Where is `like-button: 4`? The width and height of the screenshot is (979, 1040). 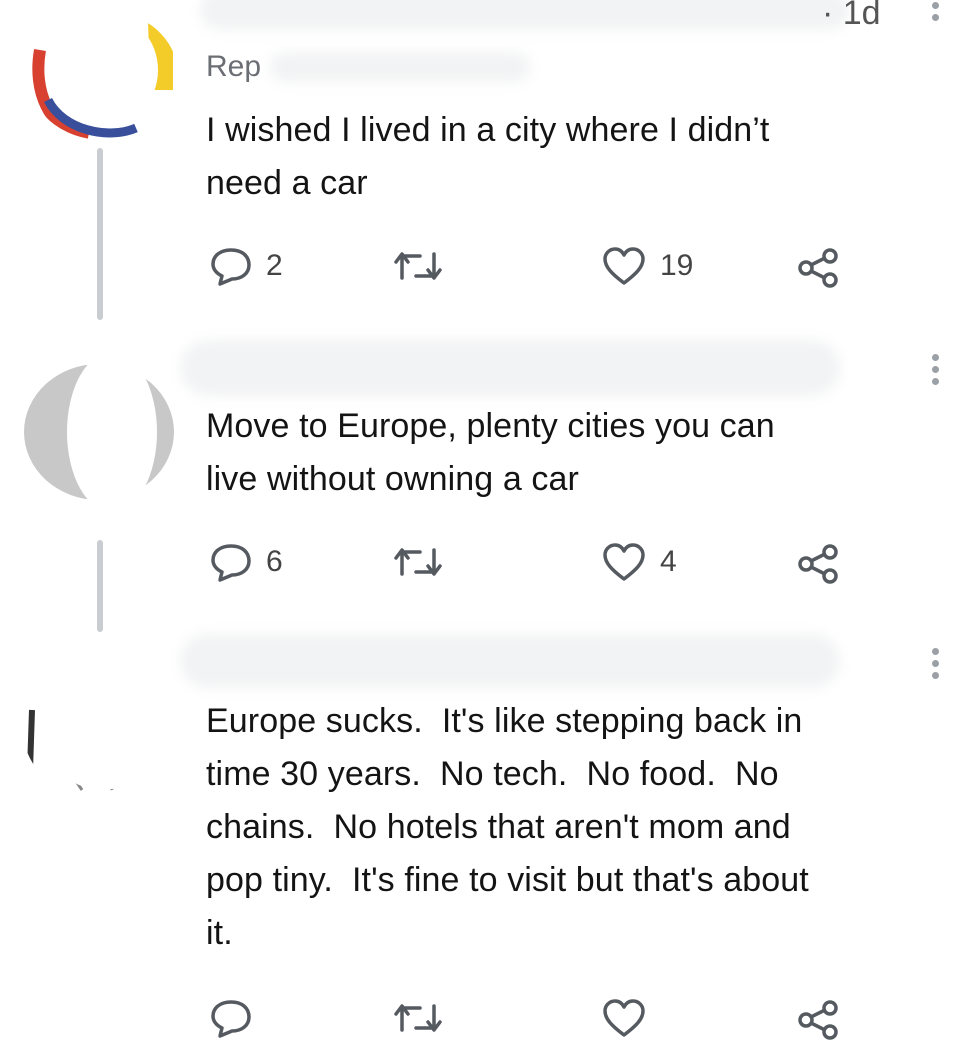
like-button: 4 is located at coordinates (639, 562).